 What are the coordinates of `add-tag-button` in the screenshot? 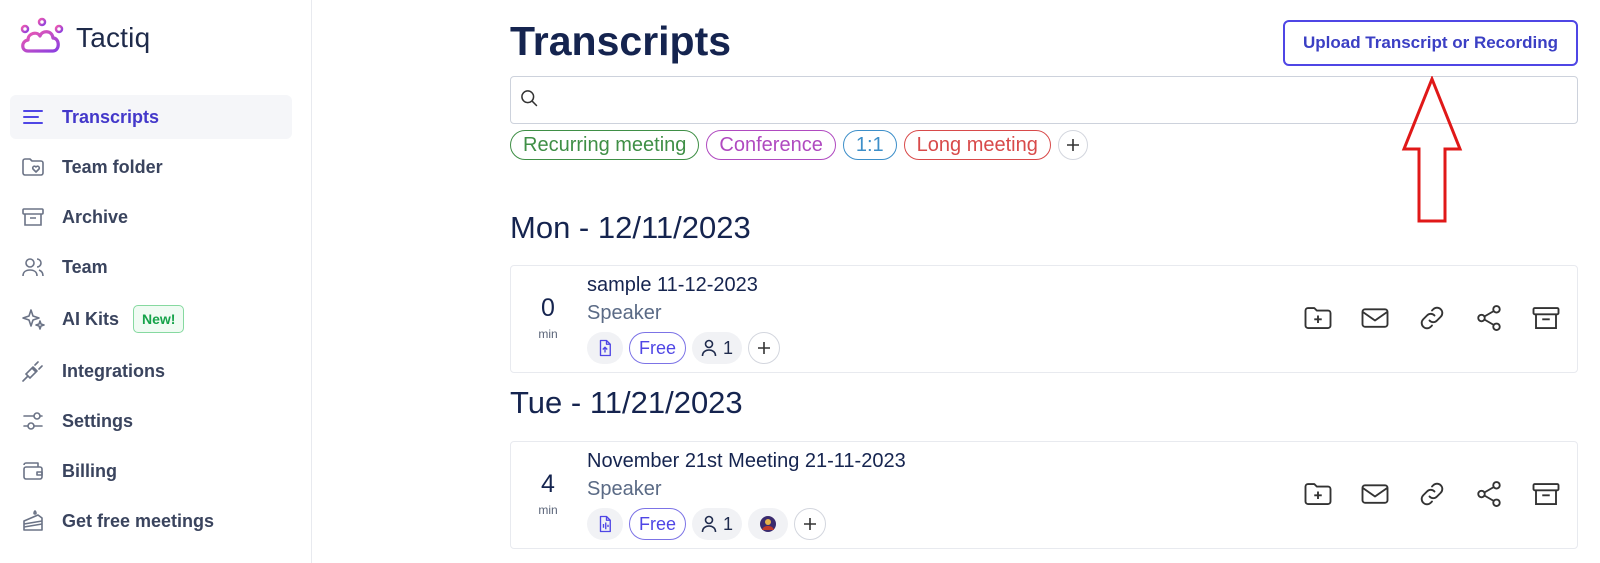 It's located at (1072, 145).